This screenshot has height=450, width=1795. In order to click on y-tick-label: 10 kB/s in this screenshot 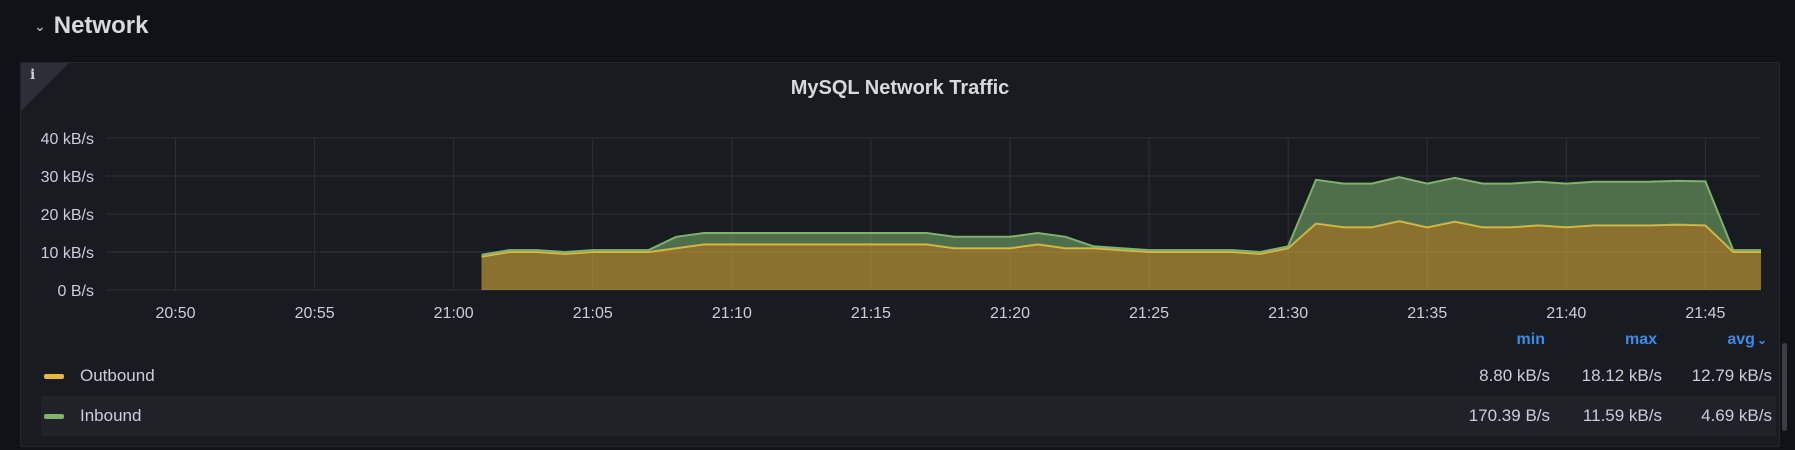, I will do `click(67, 253)`.